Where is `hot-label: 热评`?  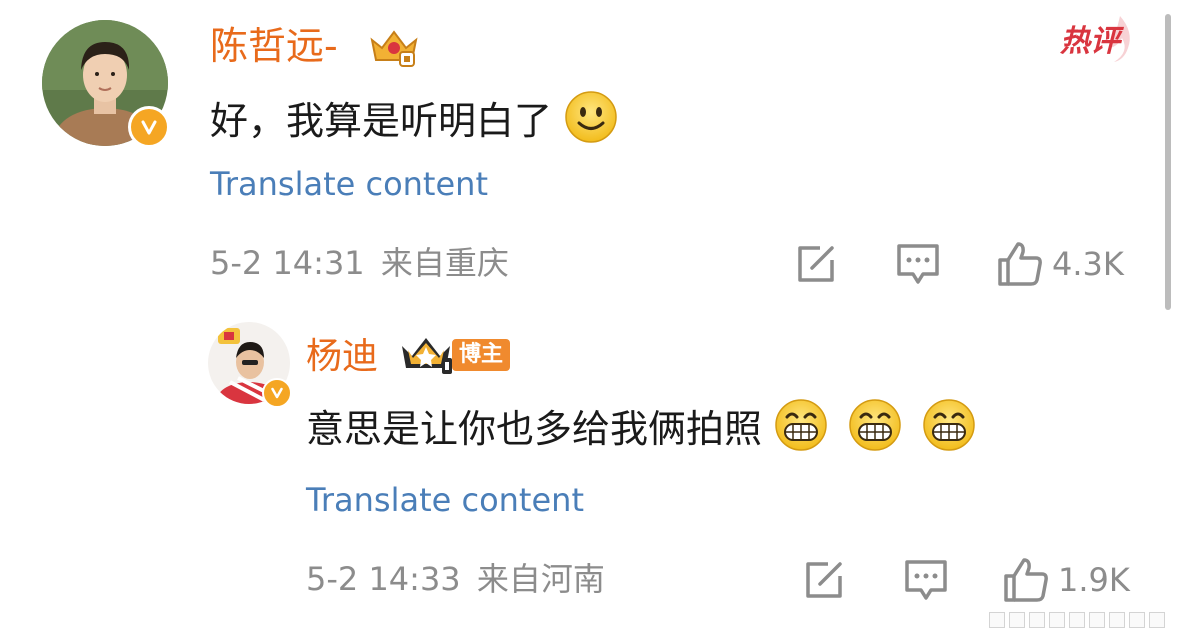
hot-label: 热评 is located at coordinates (1090, 41).